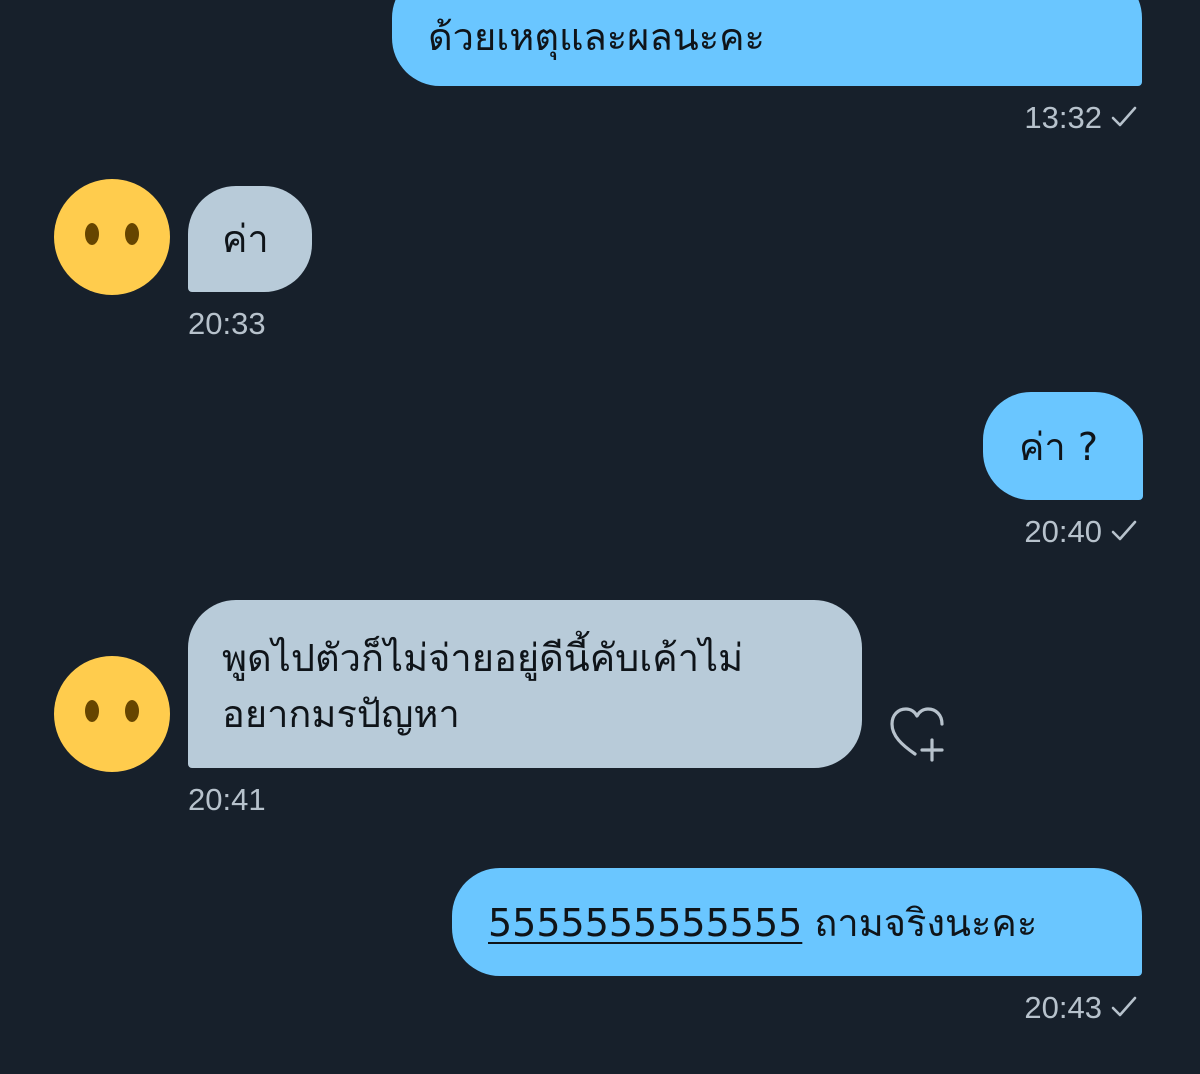 The height and width of the screenshot is (1074, 1200). Describe the element at coordinates (227, 799) in the screenshot. I see `message-timestamp: 20:41` at that location.